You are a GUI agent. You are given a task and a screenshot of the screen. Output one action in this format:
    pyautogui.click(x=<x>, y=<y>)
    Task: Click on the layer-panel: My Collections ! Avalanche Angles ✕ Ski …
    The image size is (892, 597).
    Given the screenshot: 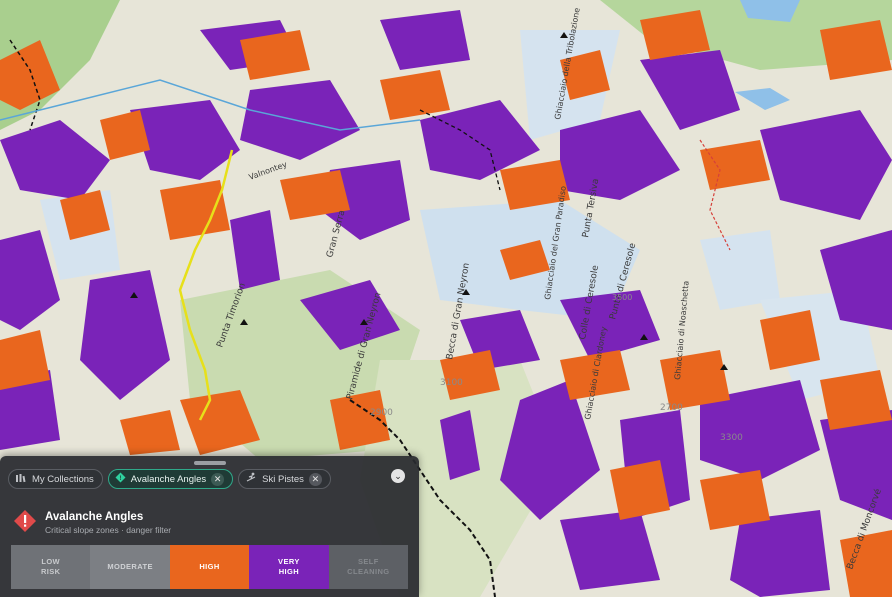 What is the action you would take?
    pyautogui.click(x=209, y=526)
    